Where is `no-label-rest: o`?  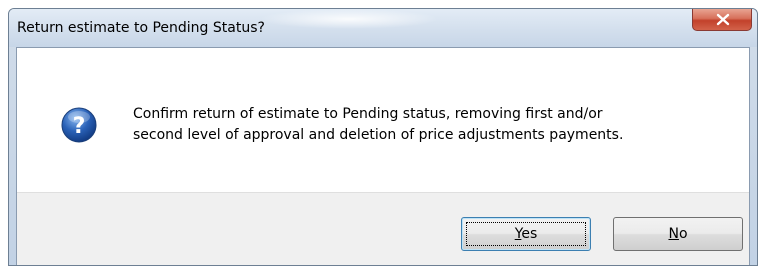 no-label-rest: o is located at coordinates (683, 234).